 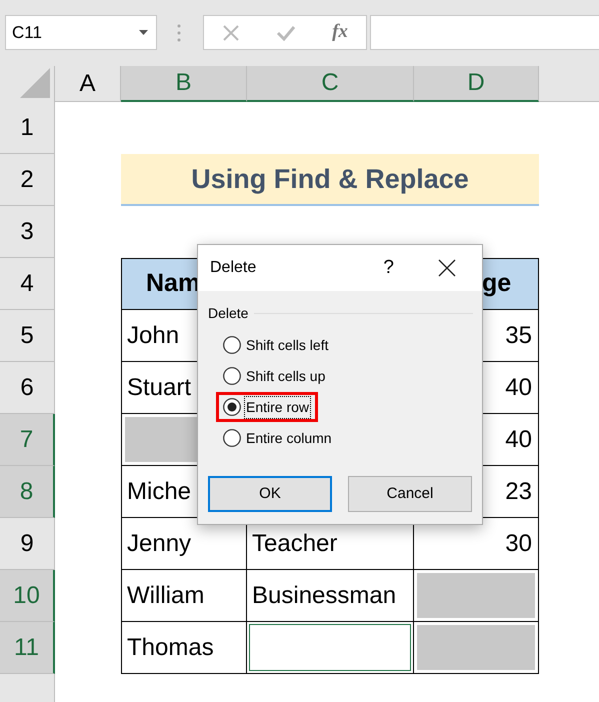 I want to click on row-header: 11, so click(x=27, y=648).